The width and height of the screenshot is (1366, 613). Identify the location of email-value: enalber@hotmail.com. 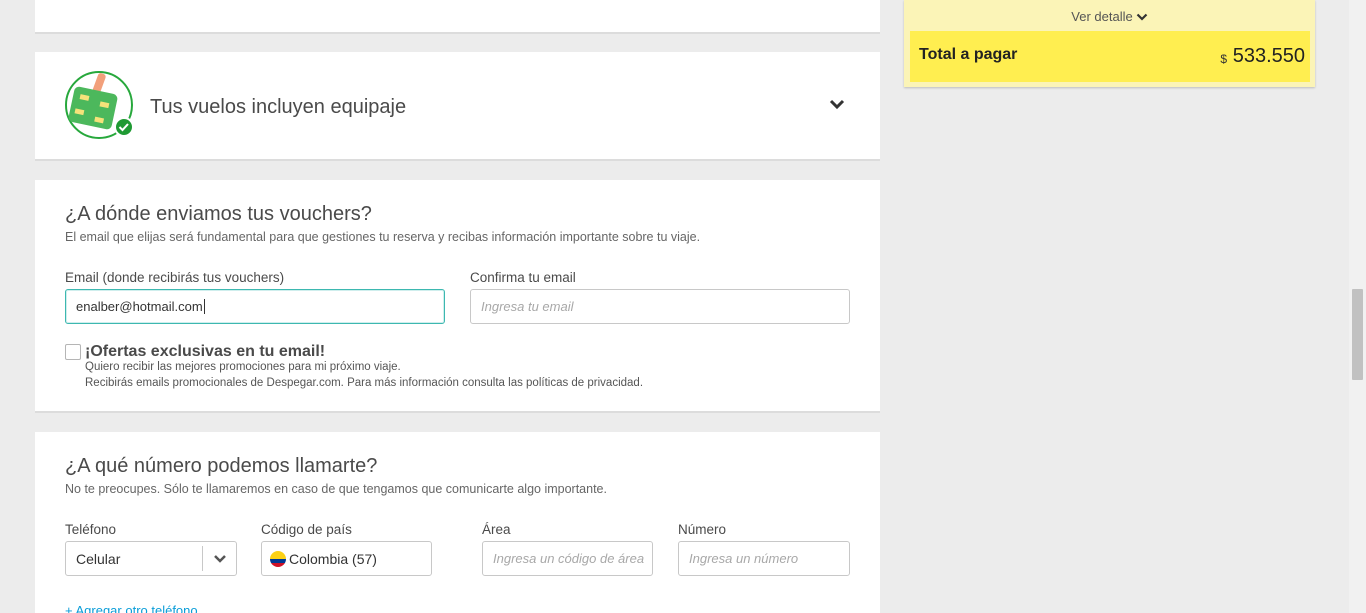
(139, 306).